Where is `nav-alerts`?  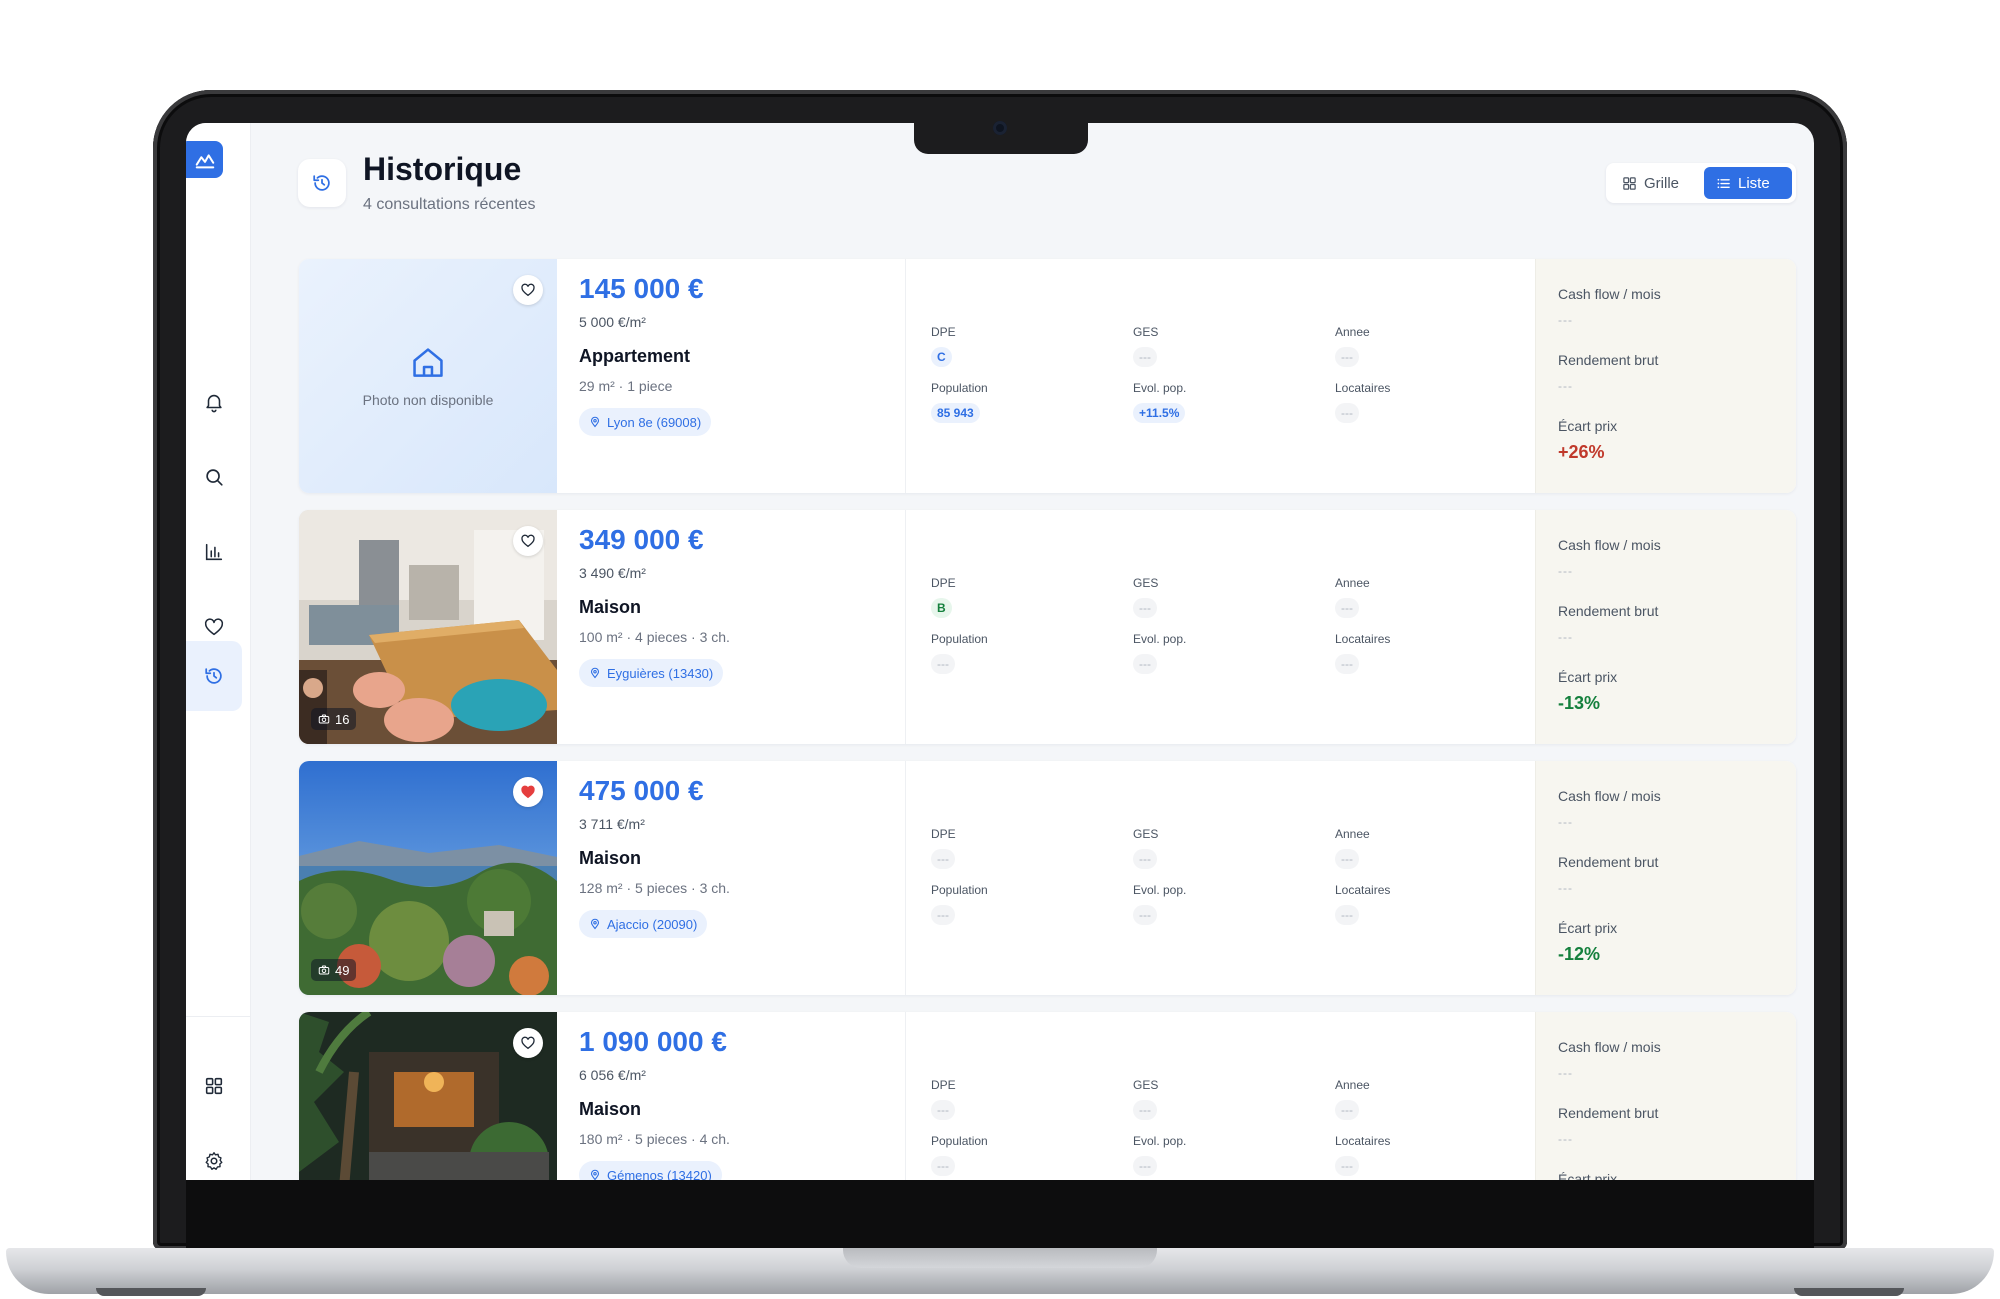
nav-alerts is located at coordinates (214, 402).